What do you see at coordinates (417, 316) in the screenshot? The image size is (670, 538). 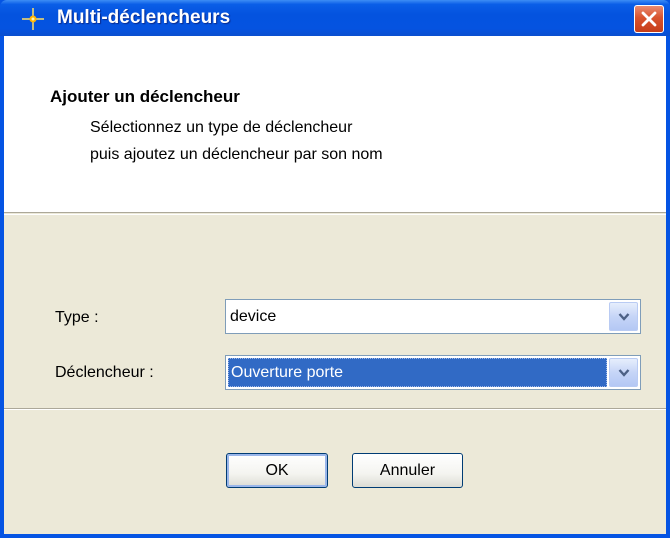 I see `type-select-value: device` at bounding box center [417, 316].